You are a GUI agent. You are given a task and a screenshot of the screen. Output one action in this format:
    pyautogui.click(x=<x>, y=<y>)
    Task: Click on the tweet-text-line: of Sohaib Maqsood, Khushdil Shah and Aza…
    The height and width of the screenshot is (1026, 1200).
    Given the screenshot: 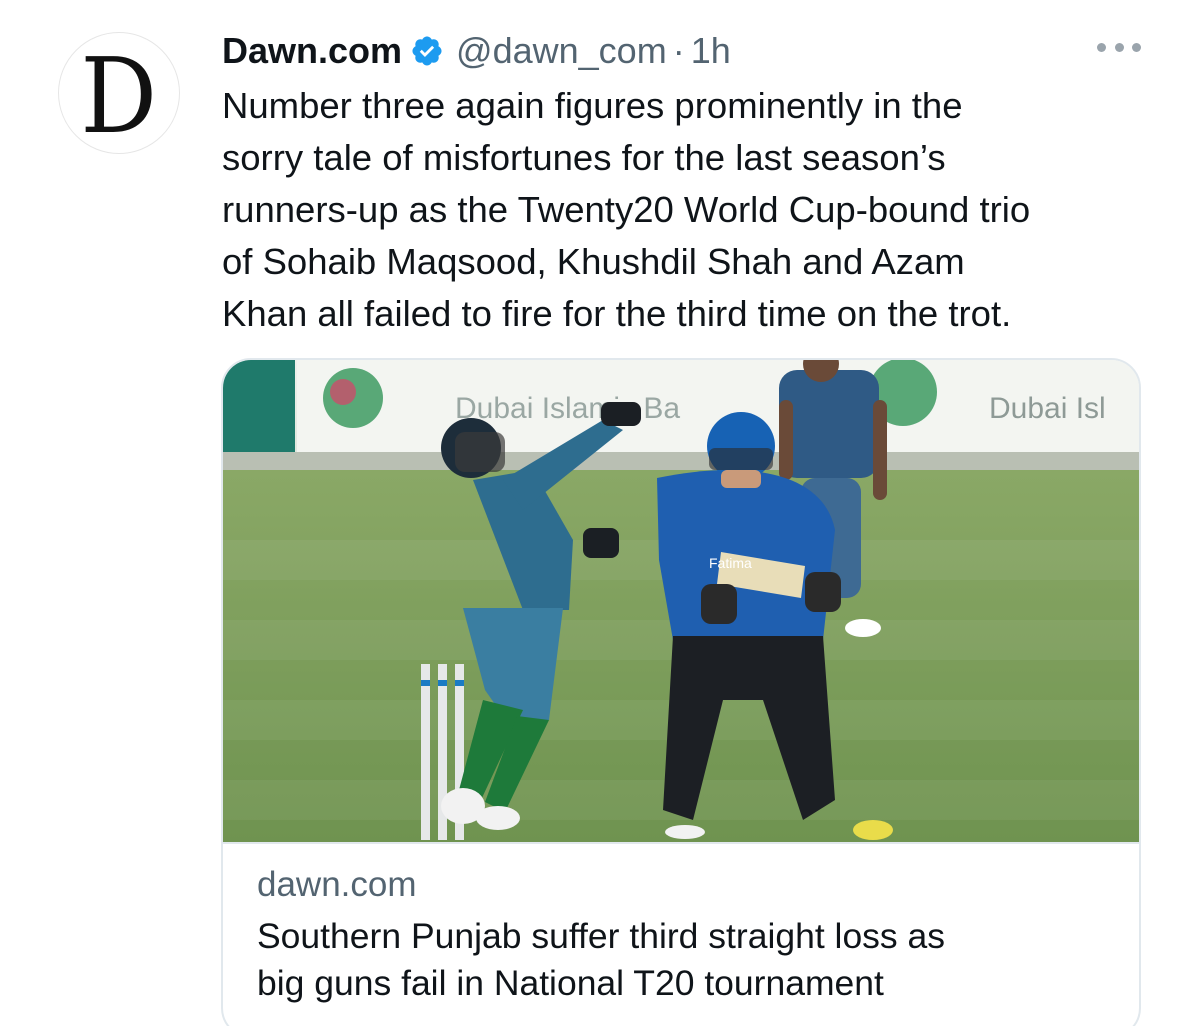 What is the action you would take?
    pyautogui.click(x=593, y=261)
    